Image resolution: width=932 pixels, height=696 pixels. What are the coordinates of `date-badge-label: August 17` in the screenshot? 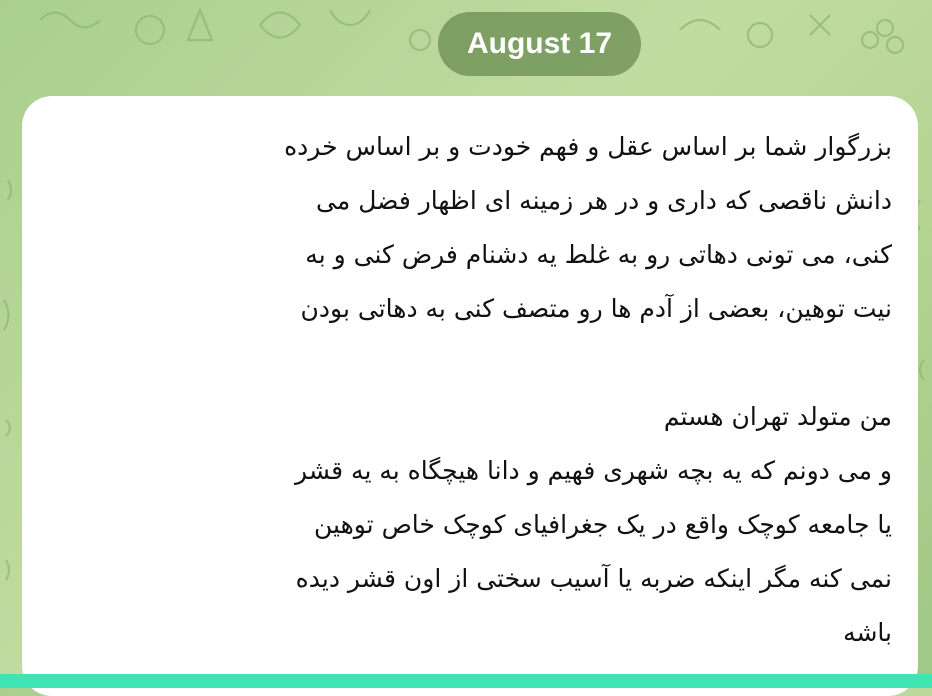 It's located at (539, 43).